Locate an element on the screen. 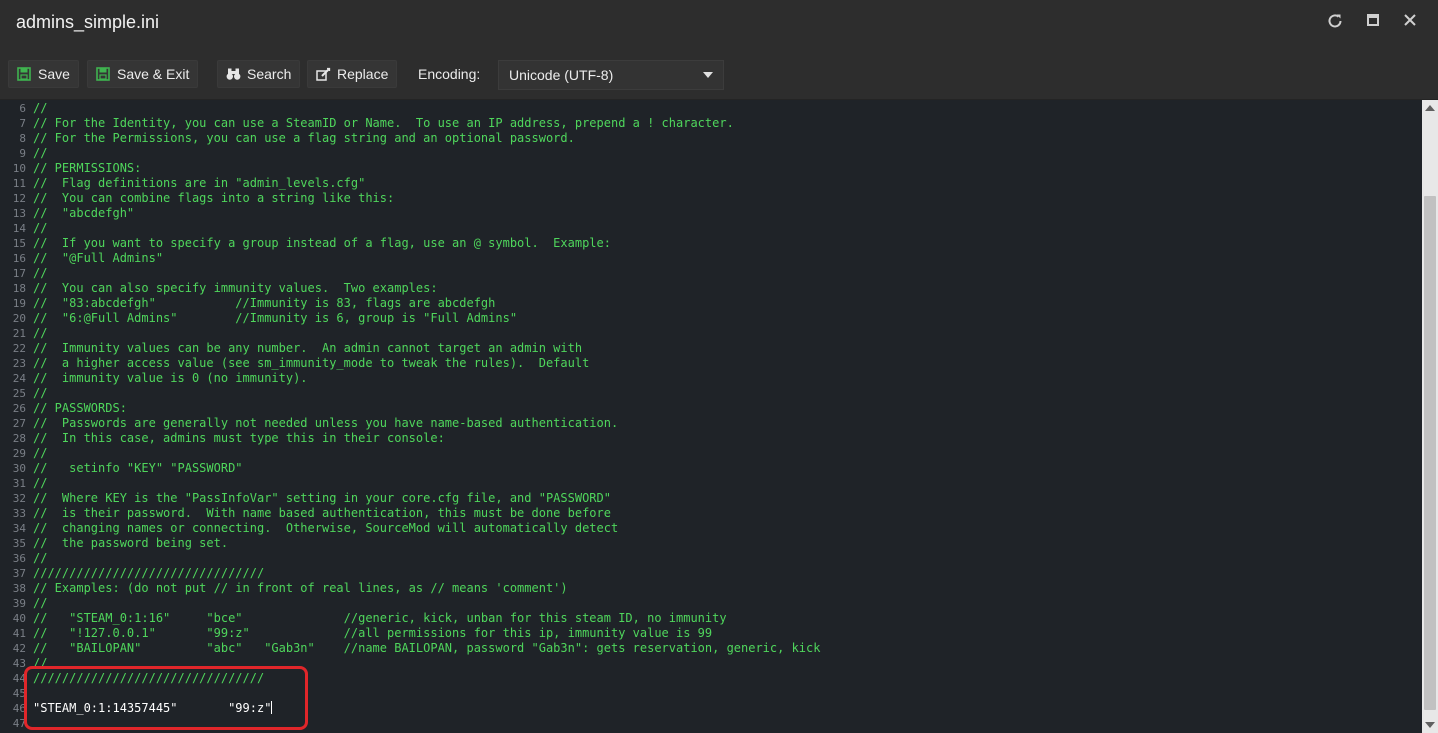  line-number: 11 is located at coordinates (19, 183).